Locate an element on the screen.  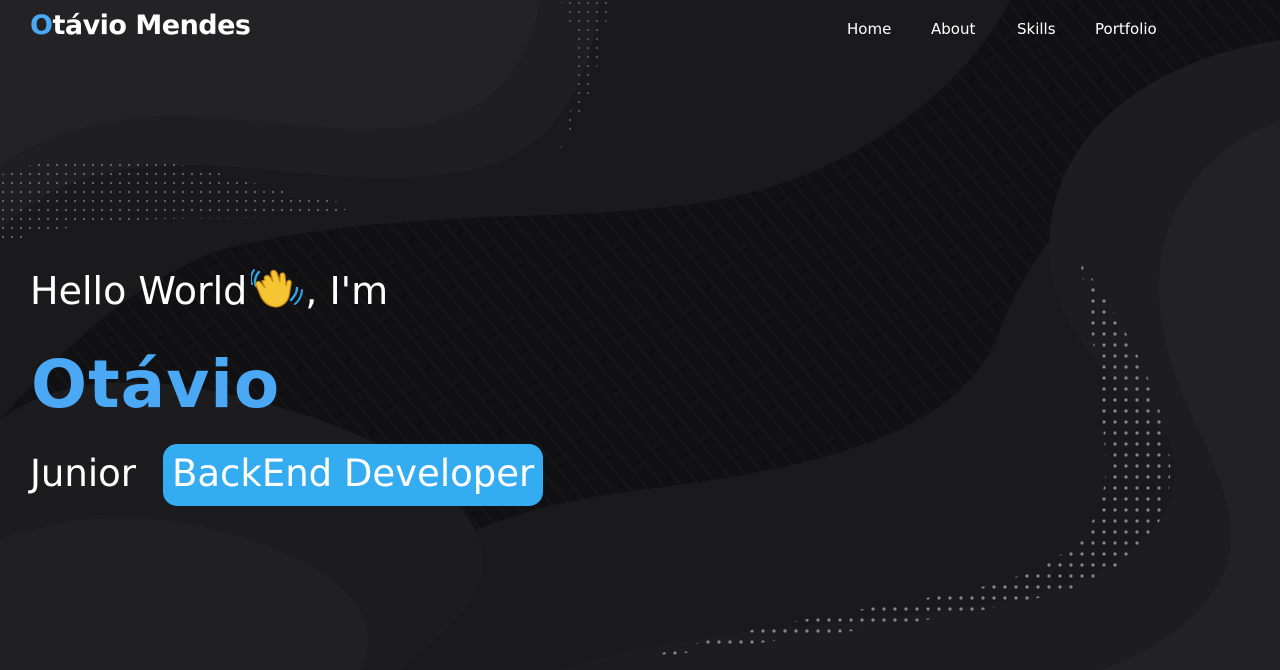
waving-hand-icon is located at coordinates (277, 288).